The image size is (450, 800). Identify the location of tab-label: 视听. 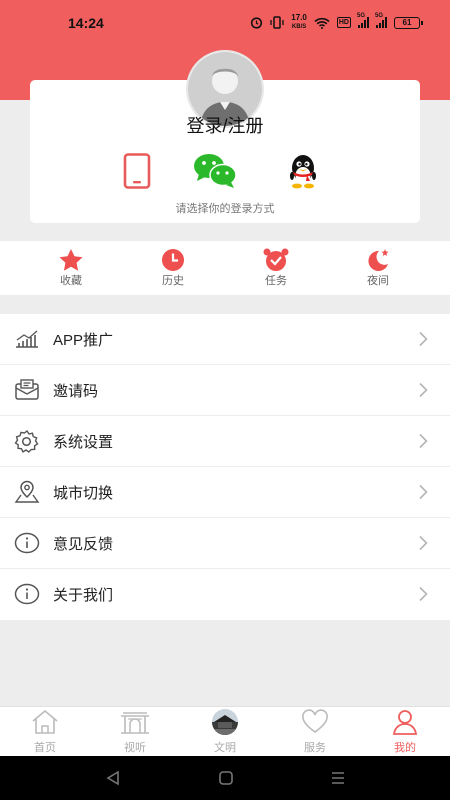
(135, 748).